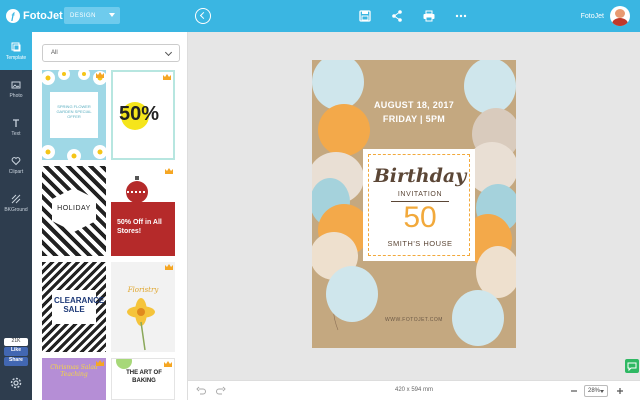 The height and width of the screenshot is (400, 640). I want to click on text-icon, so click(16, 122).